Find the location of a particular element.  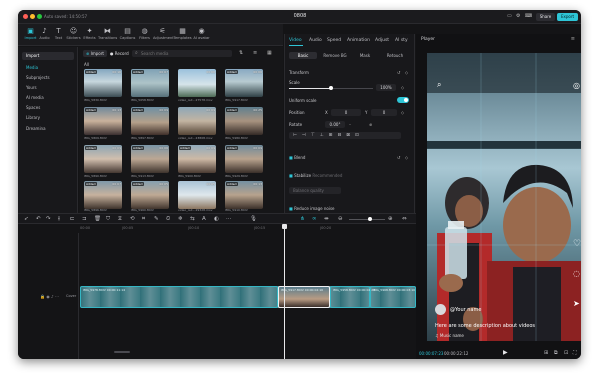

clip-1: IMG_5978.MOV 00:00:11:14 is located at coordinates (179, 297).